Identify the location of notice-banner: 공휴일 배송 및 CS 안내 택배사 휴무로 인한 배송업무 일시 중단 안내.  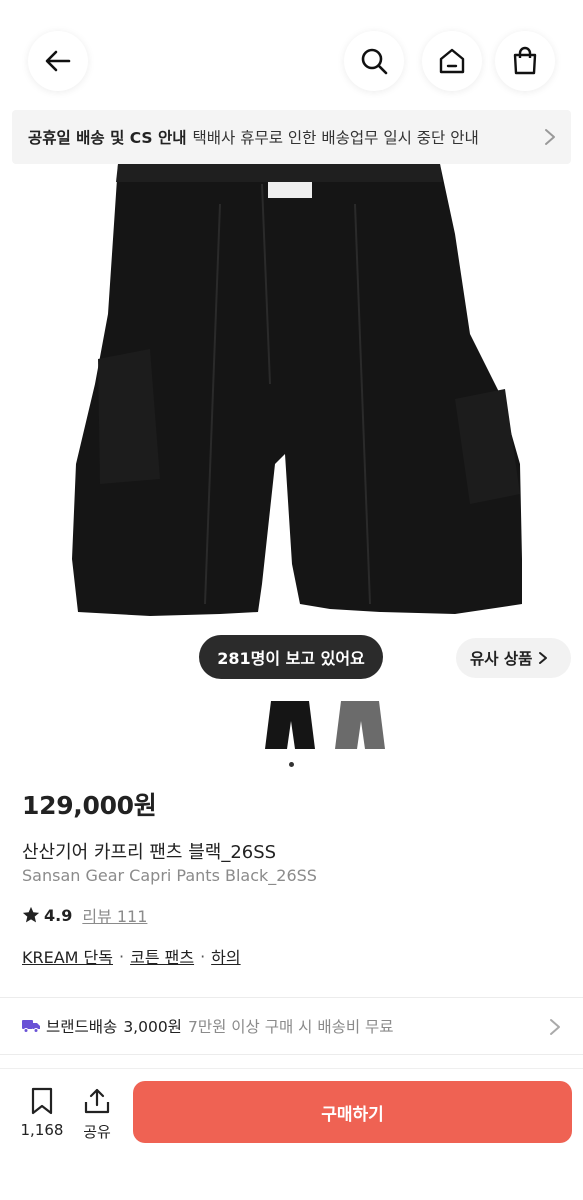
(291, 137).